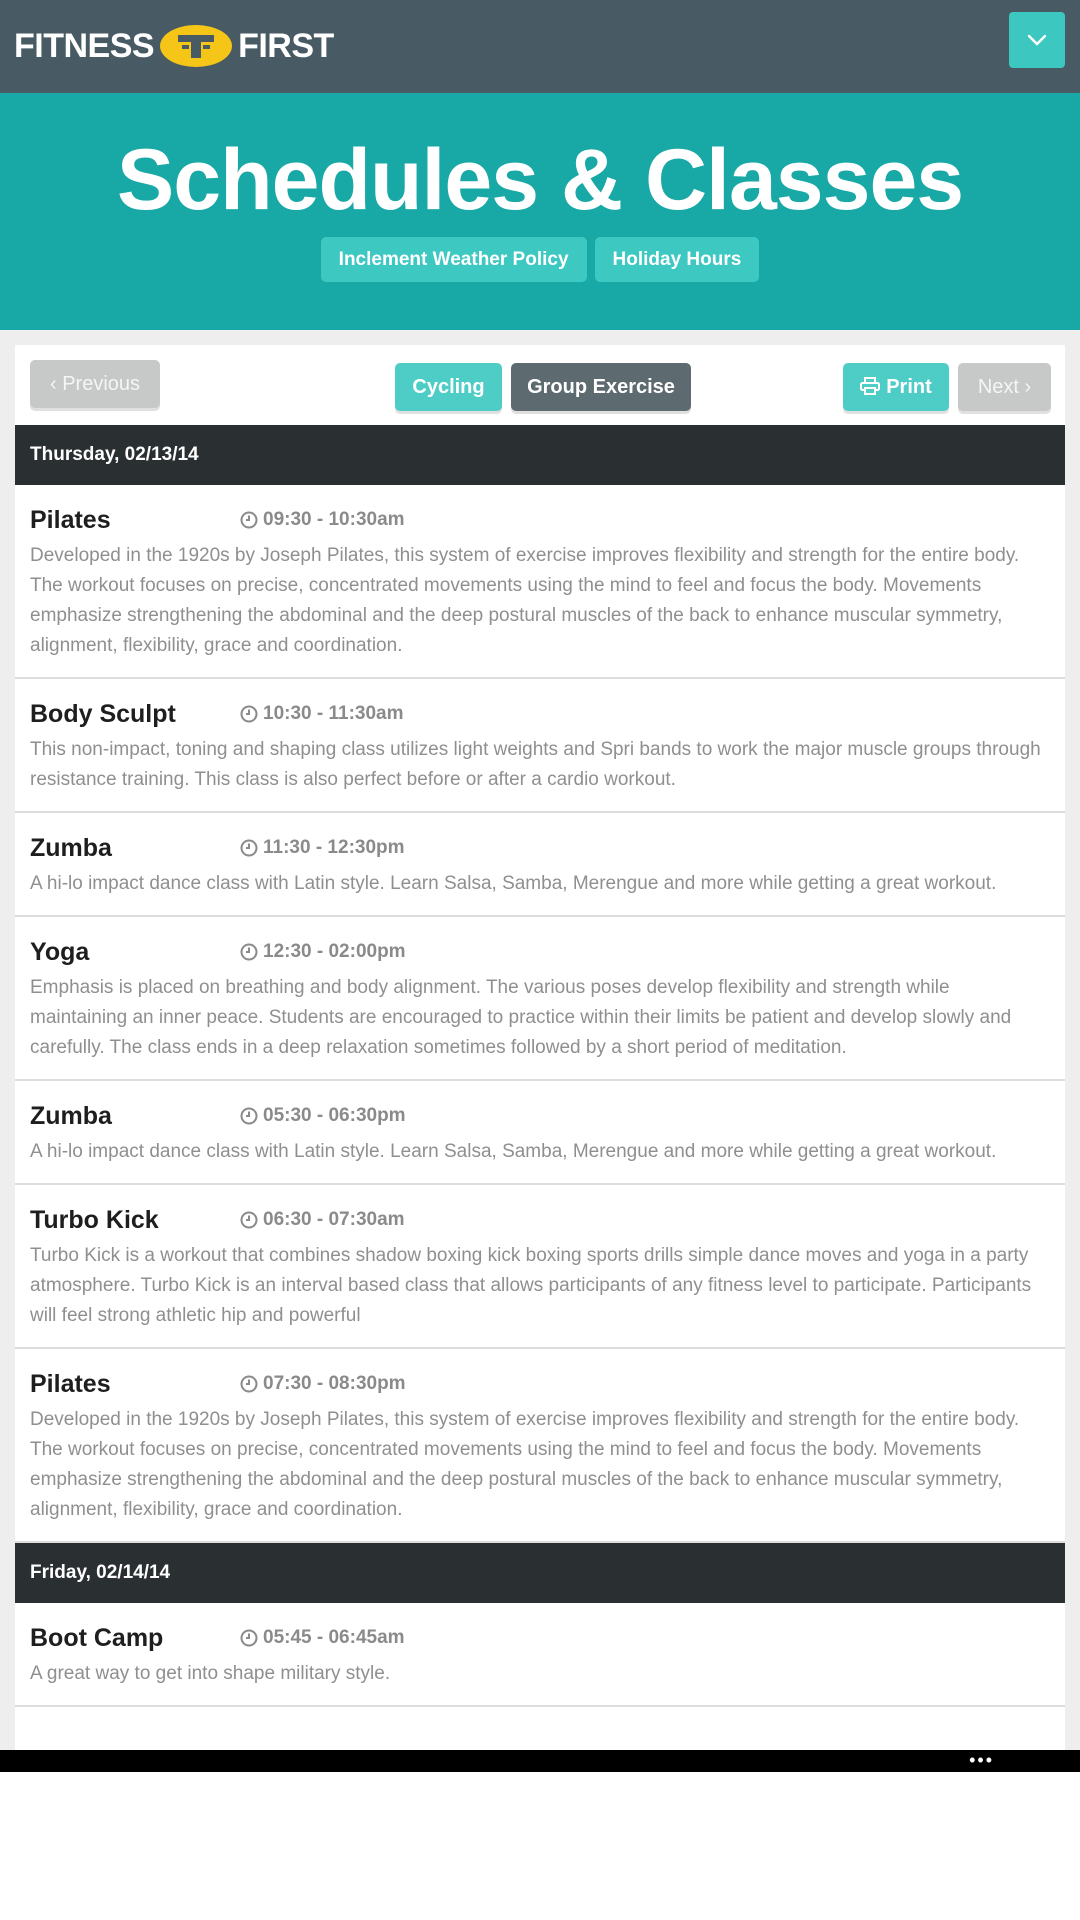  I want to click on menu-toggle-button, so click(1037, 40).